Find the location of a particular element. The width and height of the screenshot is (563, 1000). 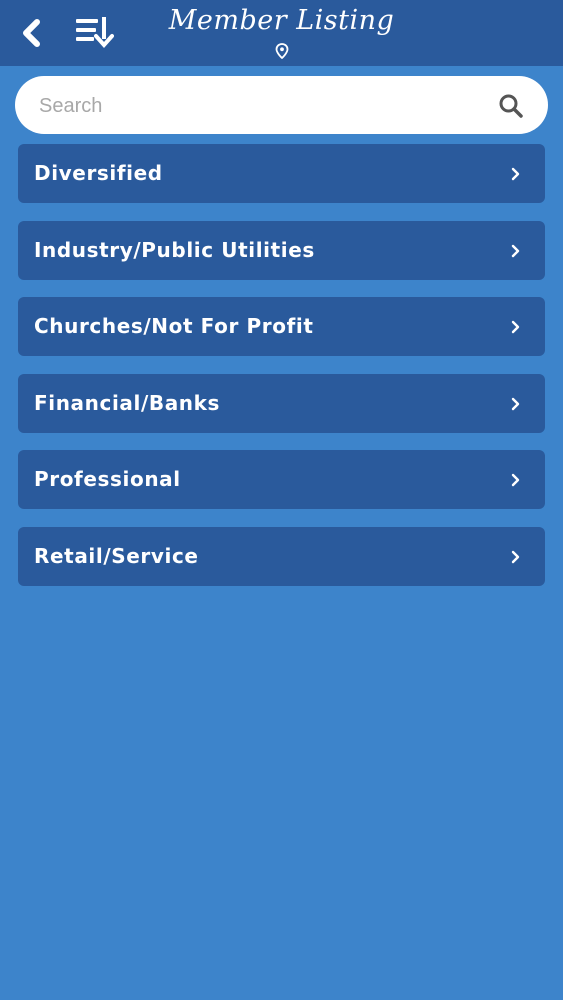

list-item-label: Retail/Service is located at coordinates (116, 555).